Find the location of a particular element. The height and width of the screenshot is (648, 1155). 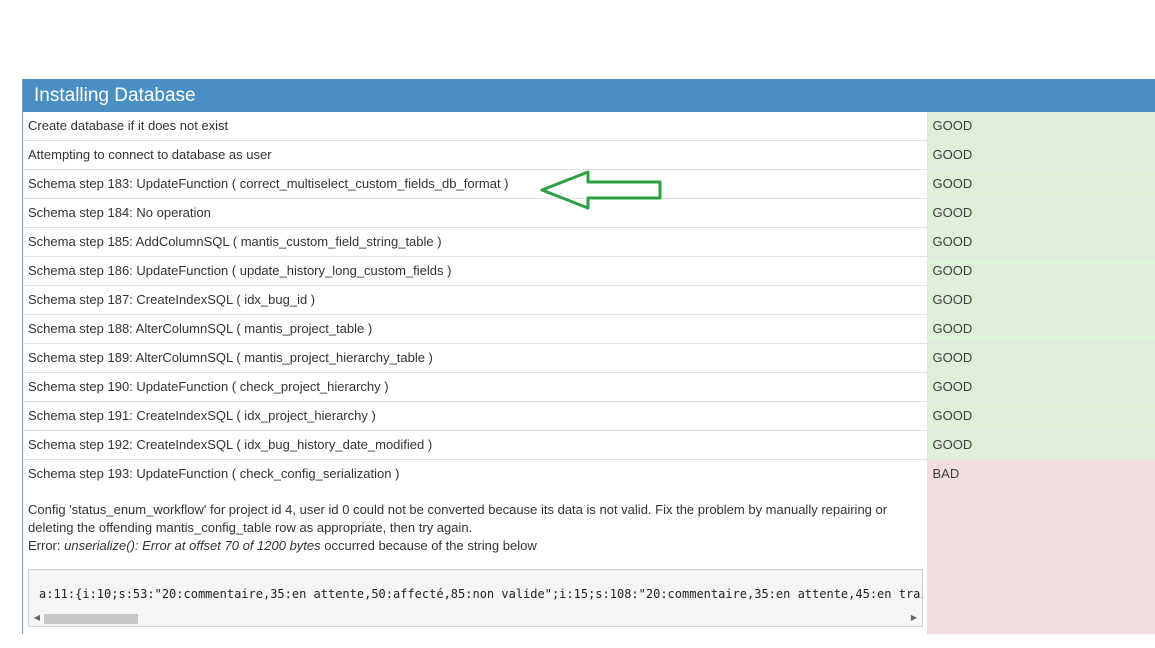

status-badge: BAD is located at coordinates (1041, 546).